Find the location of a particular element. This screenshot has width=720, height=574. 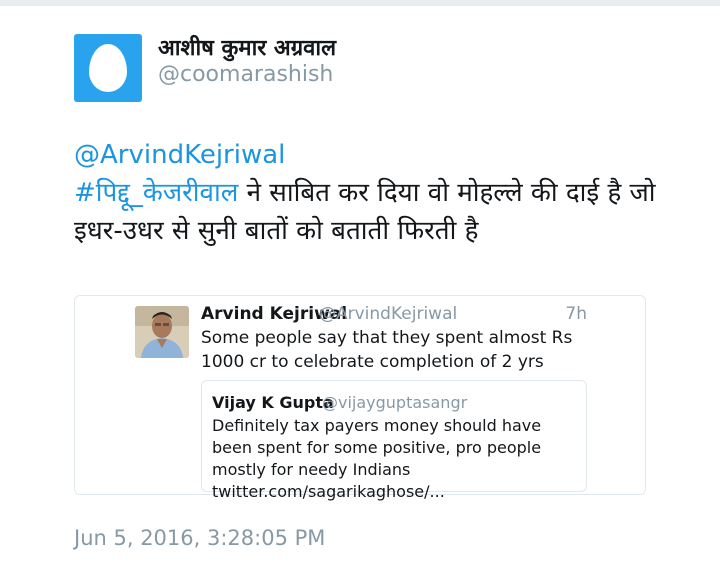

author-avatar is located at coordinates (108, 68).